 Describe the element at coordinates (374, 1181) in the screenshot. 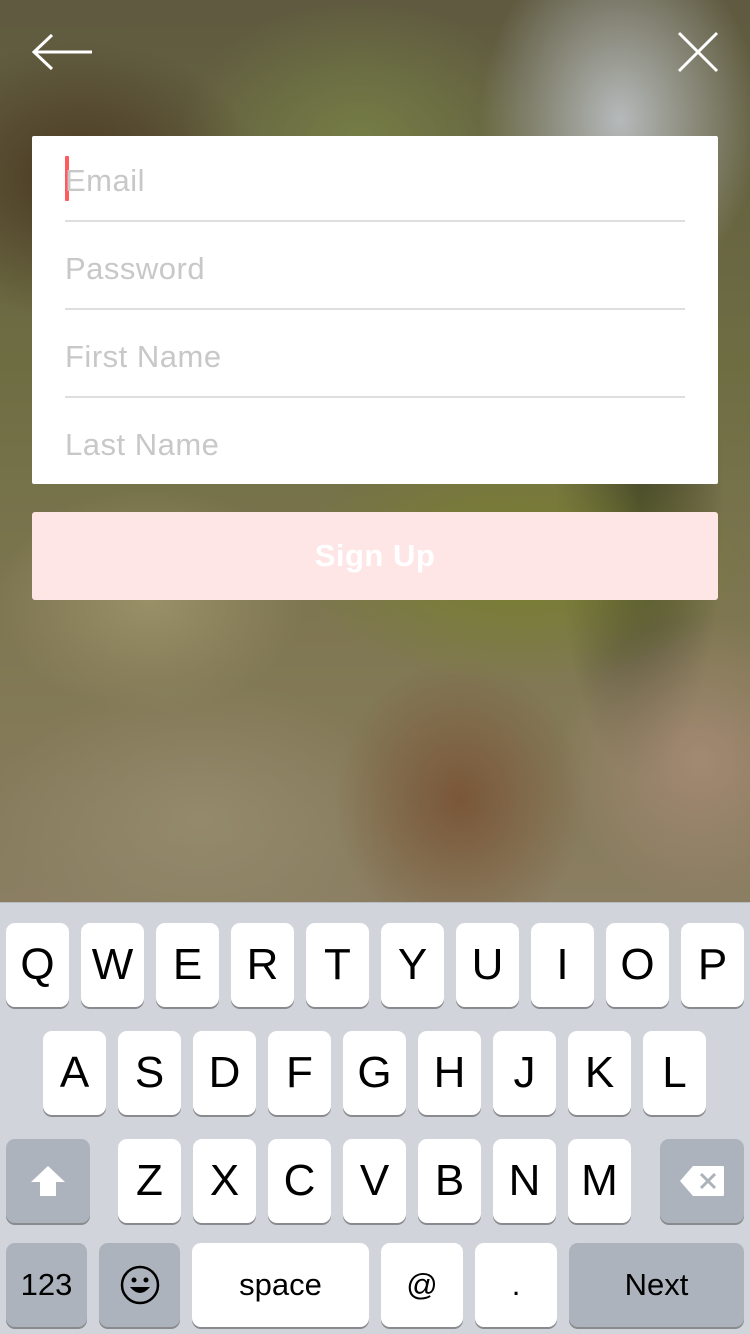

I see `key-v: V` at that location.